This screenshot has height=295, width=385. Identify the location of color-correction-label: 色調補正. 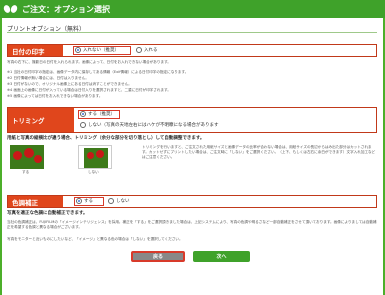
(35, 201).